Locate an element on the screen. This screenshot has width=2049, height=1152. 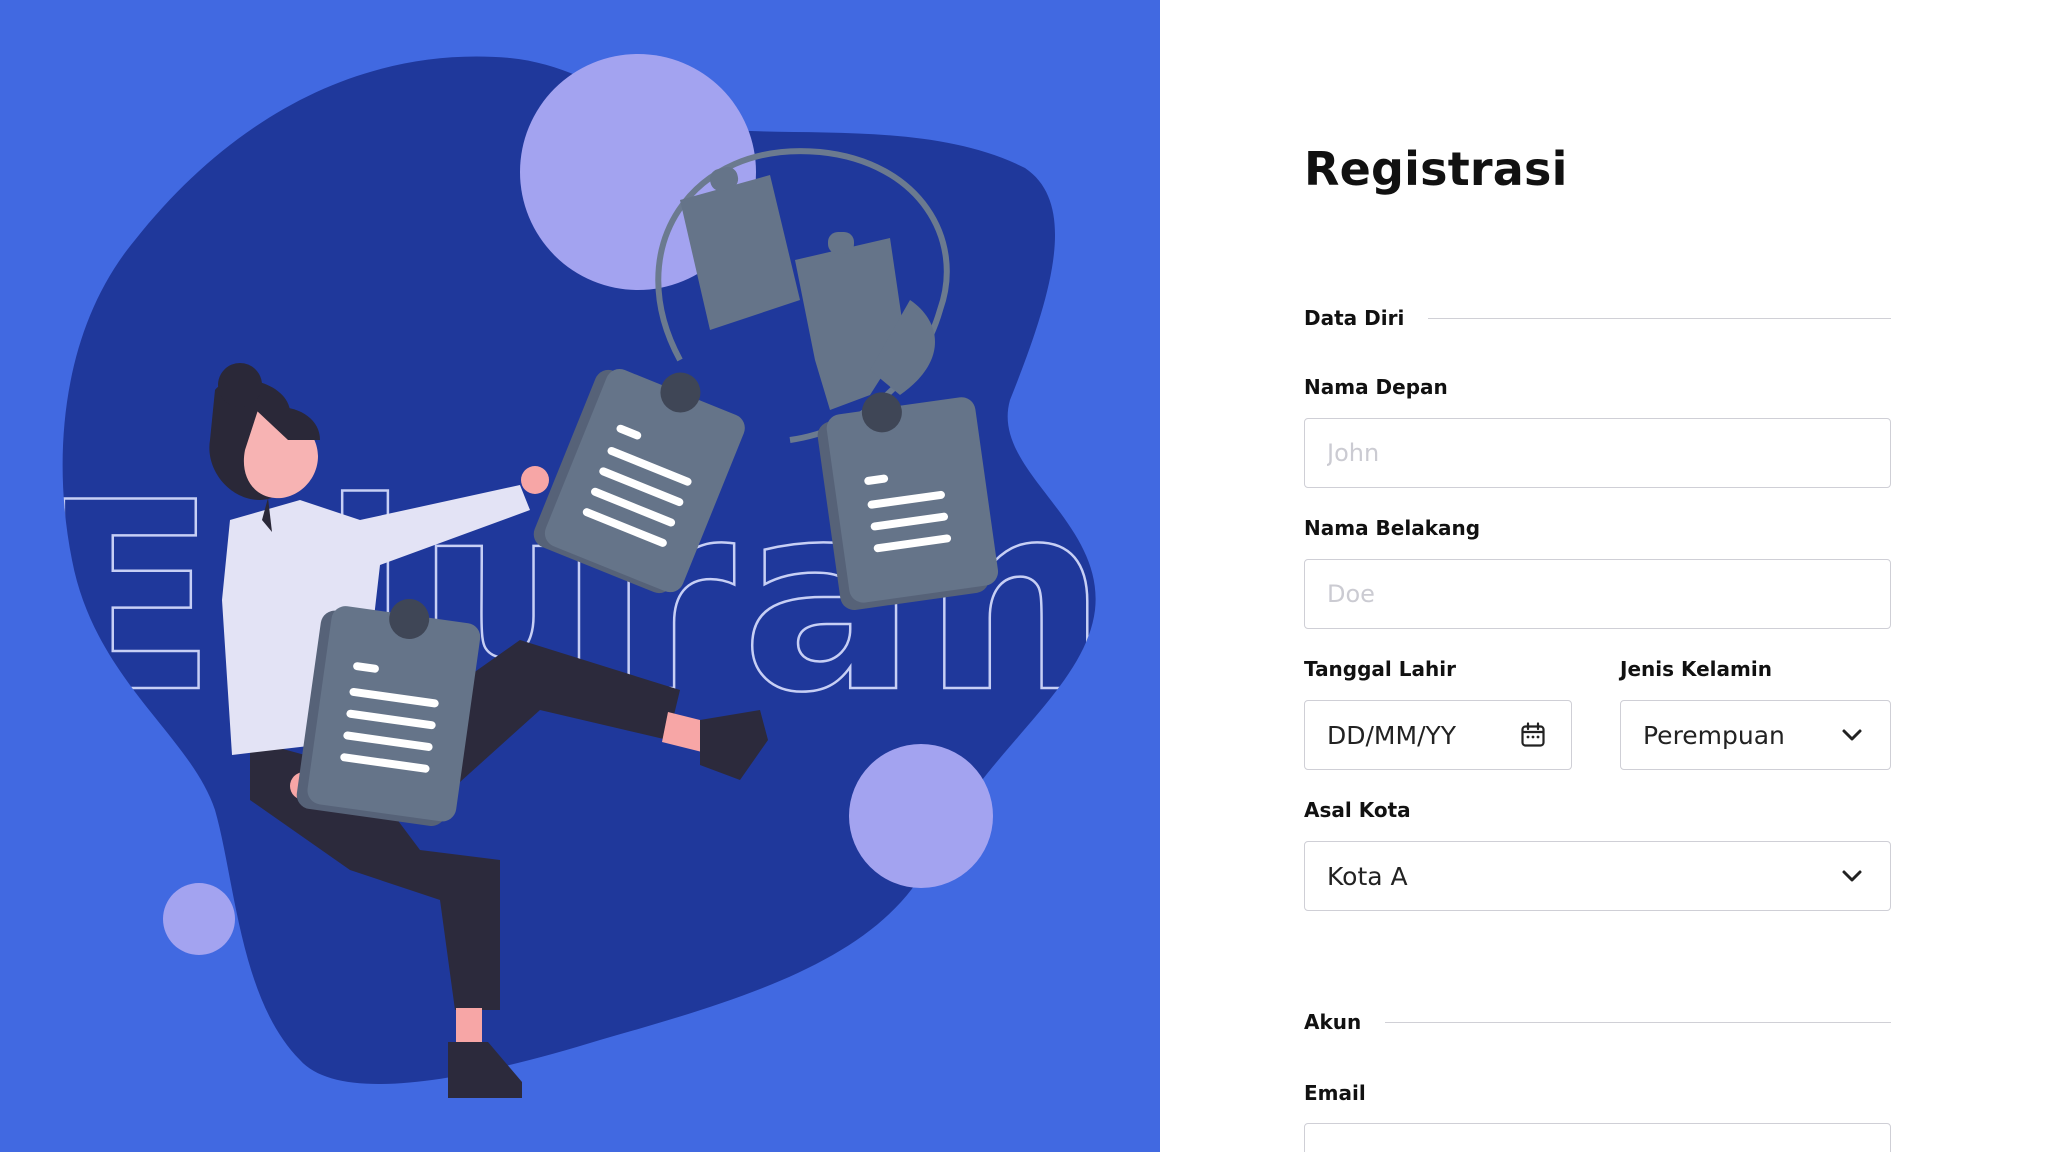
email-input is located at coordinates (1597, 1148).